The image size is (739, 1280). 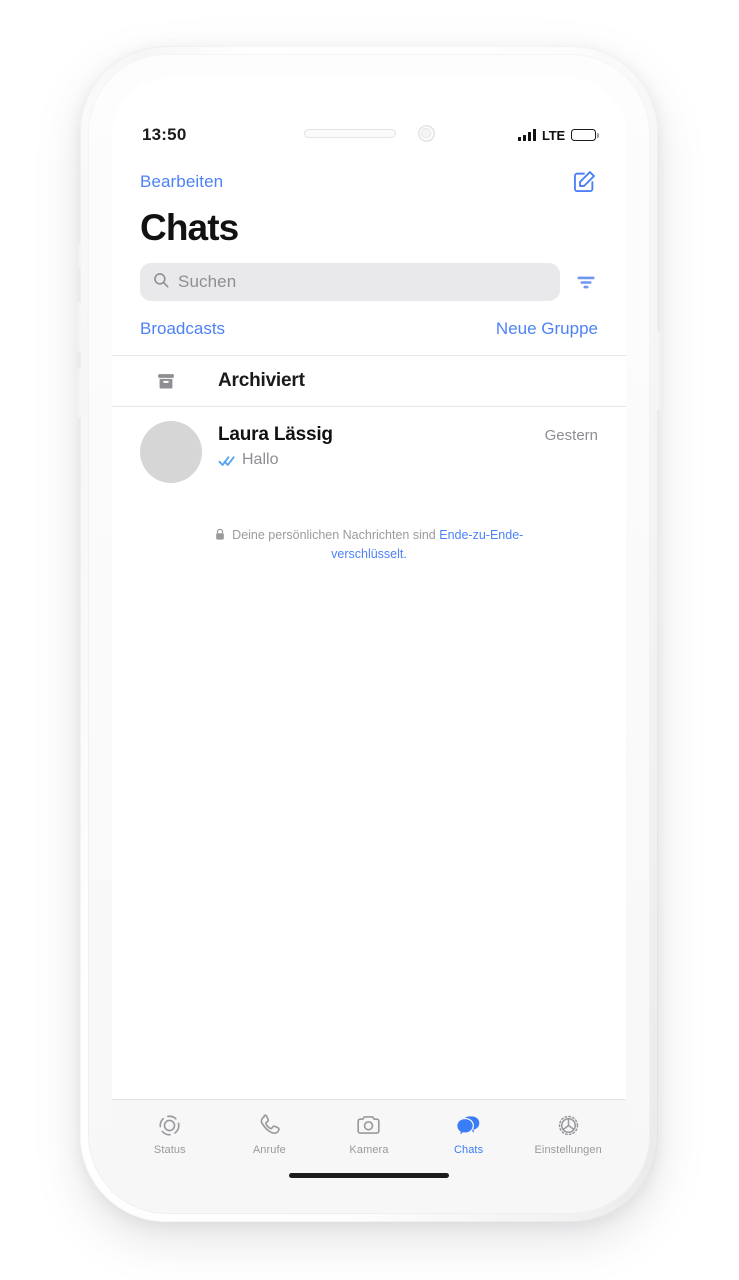 I want to click on cellular-signal-icon, so click(x=526, y=135).